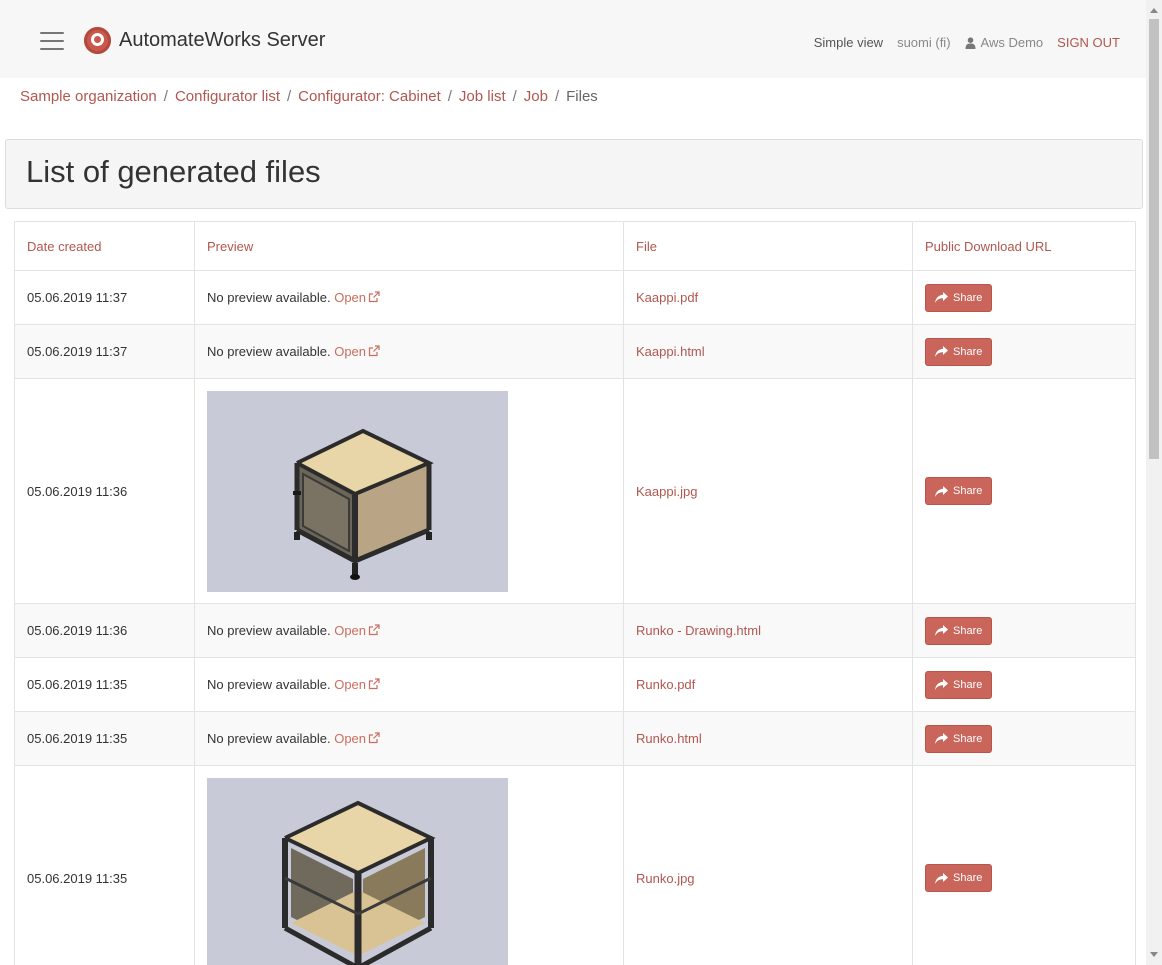 The height and width of the screenshot is (965, 1162). I want to click on column-header-file: File, so click(768, 246).